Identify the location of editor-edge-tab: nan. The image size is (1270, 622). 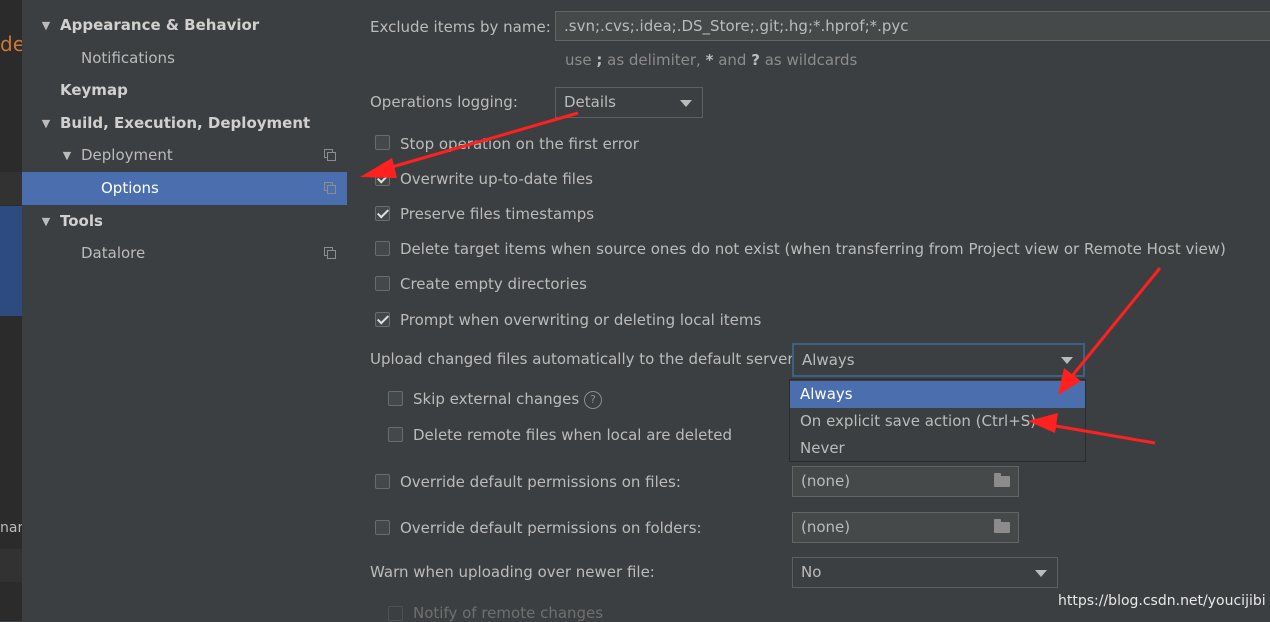
(11, 528).